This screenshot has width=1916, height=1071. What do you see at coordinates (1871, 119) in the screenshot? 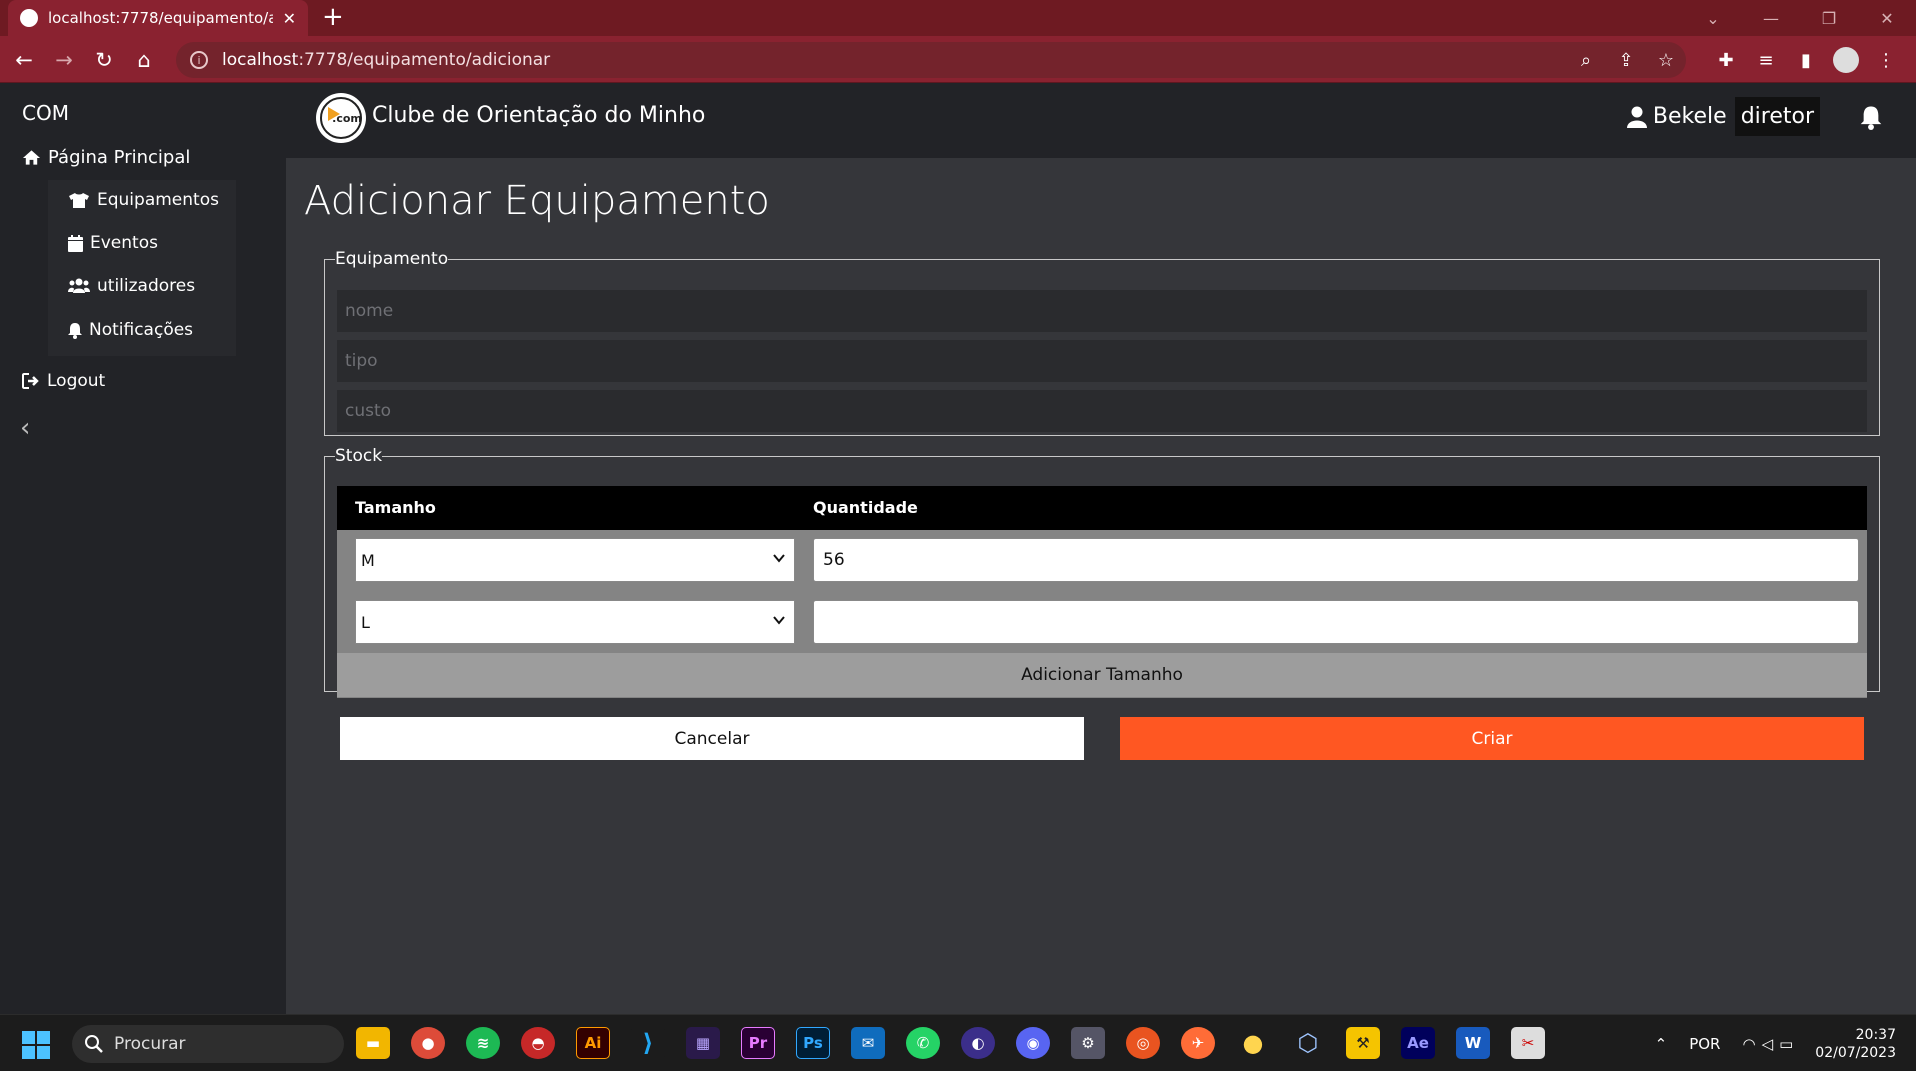
I see `notifications-bell-icon` at bounding box center [1871, 119].